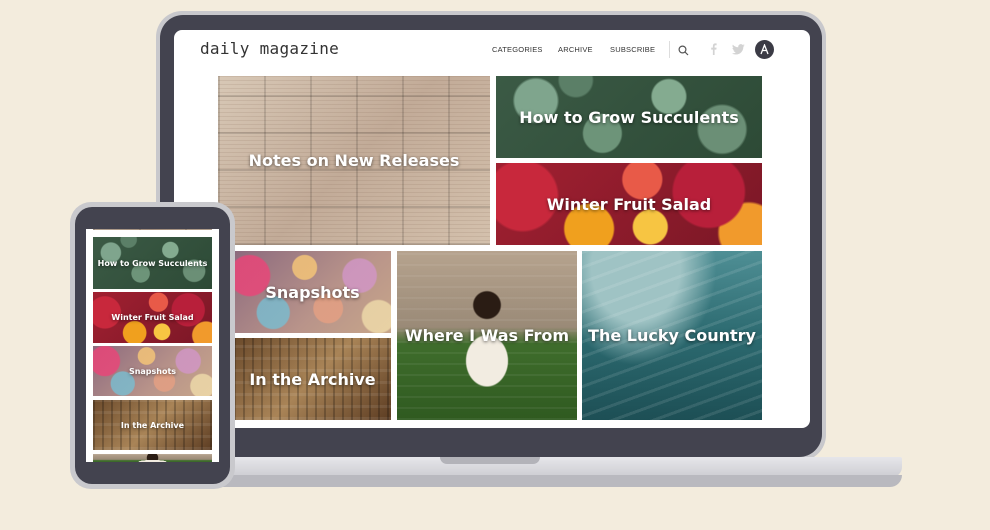  I want to click on tile-where-i-was-from: Where I Was From, so click(487, 335).